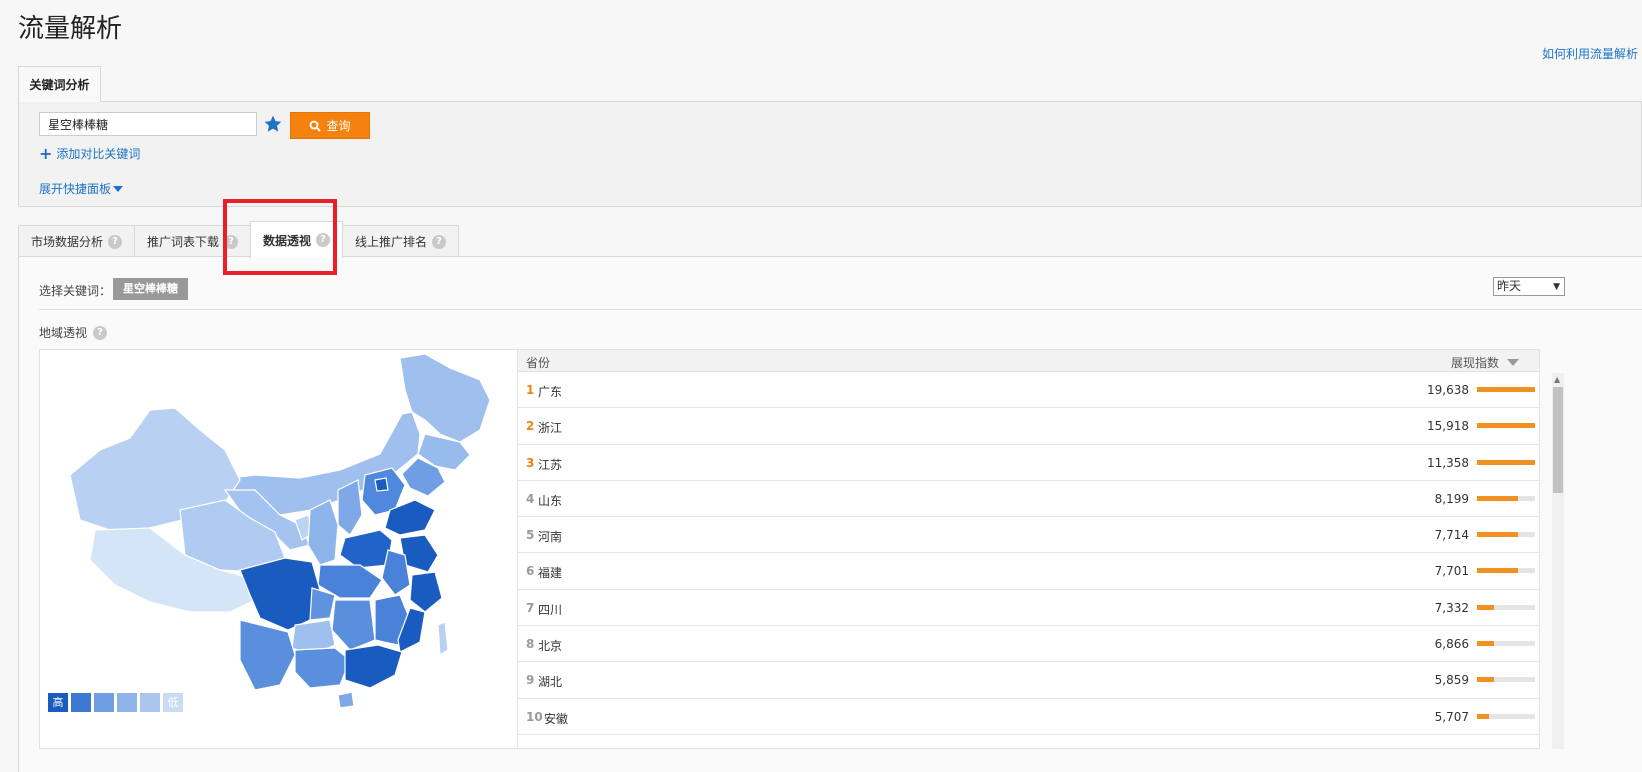 This screenshot has height=772, width=1642. Describe the element at coordinates (322, 668) in the screenshot. I see `map-region-guangxi` at that location.